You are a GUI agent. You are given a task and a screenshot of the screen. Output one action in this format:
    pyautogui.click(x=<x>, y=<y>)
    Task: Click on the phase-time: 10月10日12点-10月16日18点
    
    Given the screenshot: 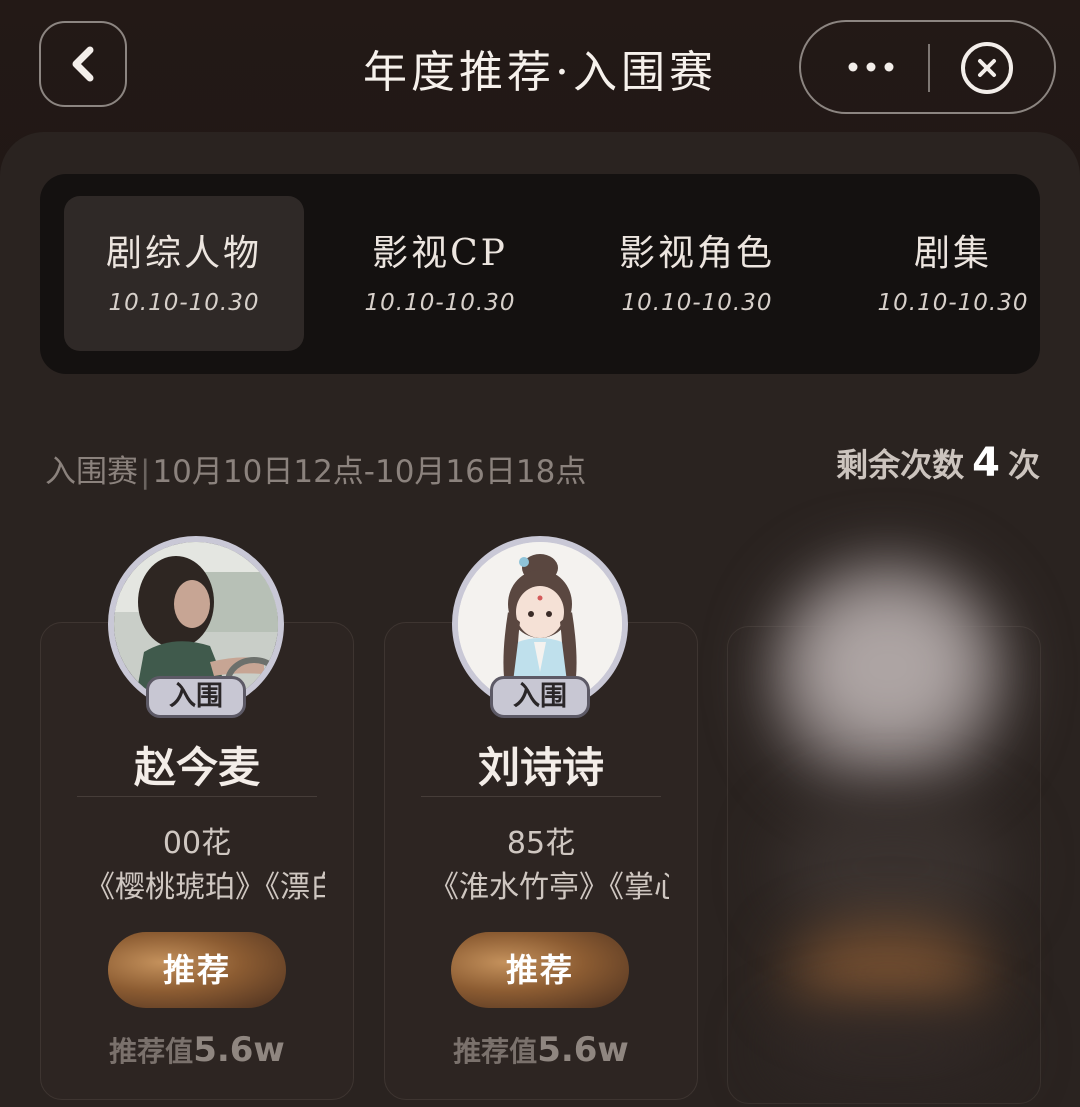 What is the action you would take?
    pyautogui.click(x=369, y=472)
    